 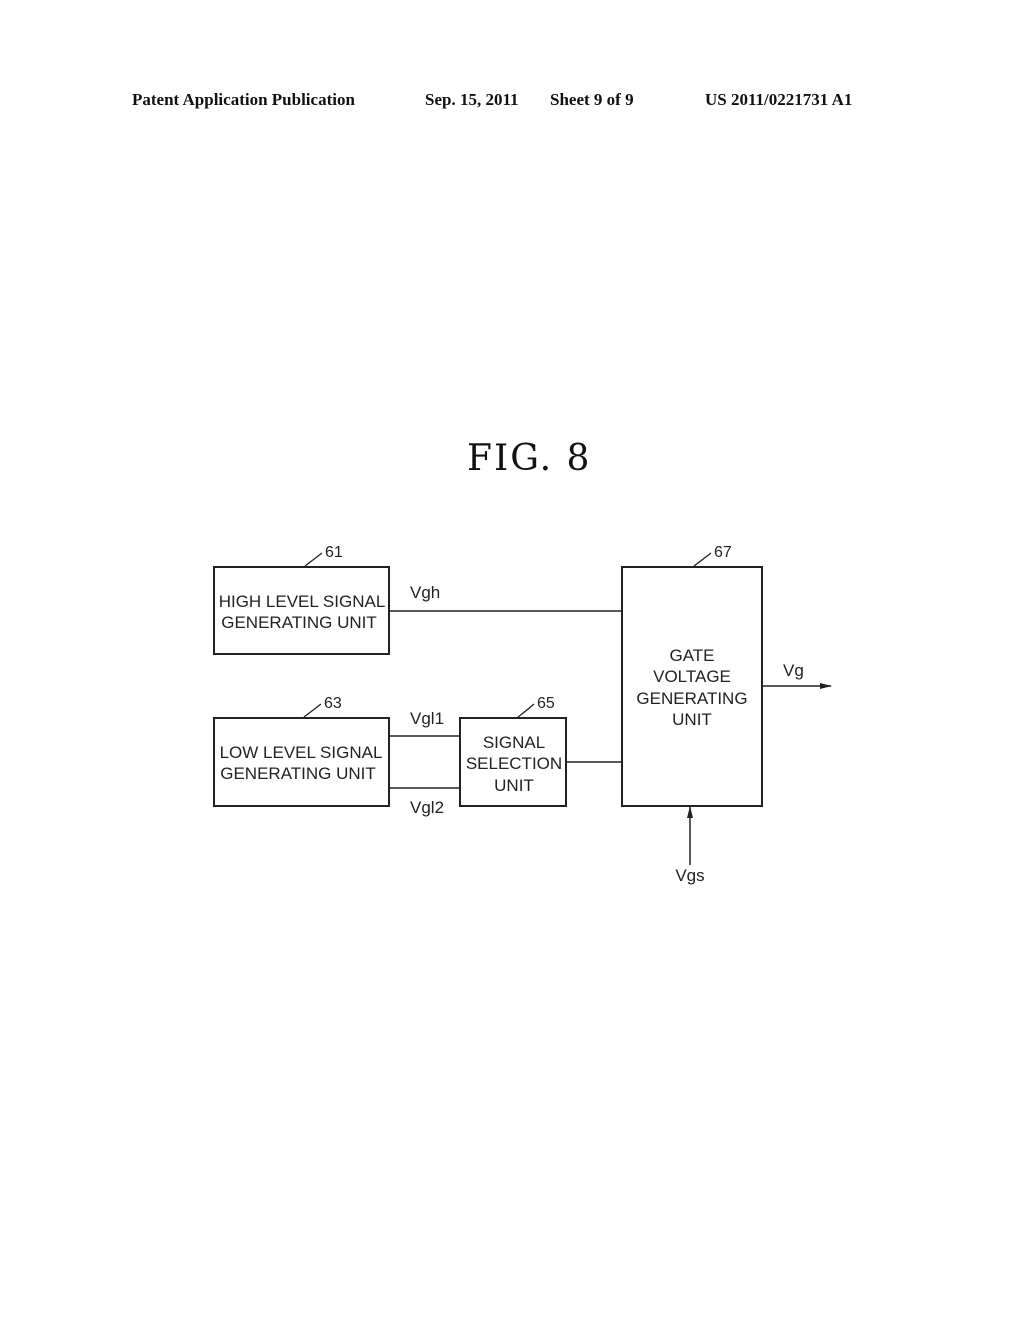 What do you see at coordinates (427, 718) in the screenshot?
I see `vgl1-label: Vgl1` at bounding box center [427, 718].